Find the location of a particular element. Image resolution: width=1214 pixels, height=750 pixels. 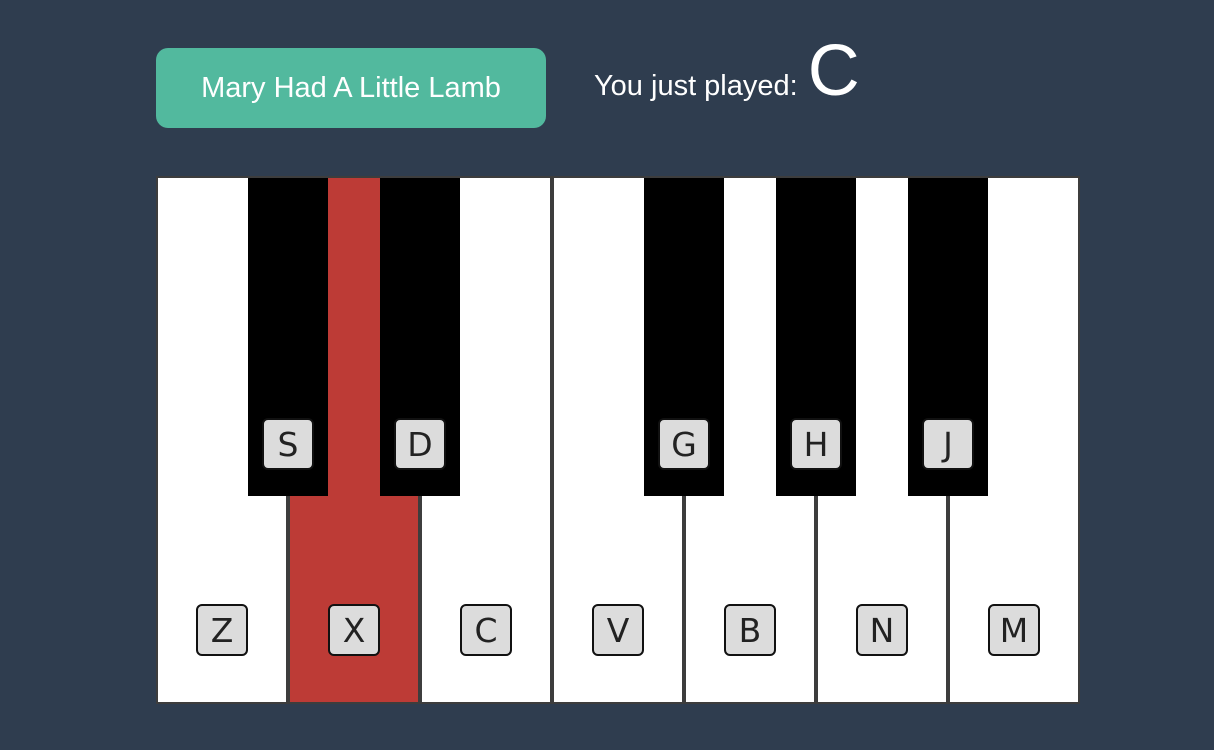

key-label: C is located at coordinates (486, 630).